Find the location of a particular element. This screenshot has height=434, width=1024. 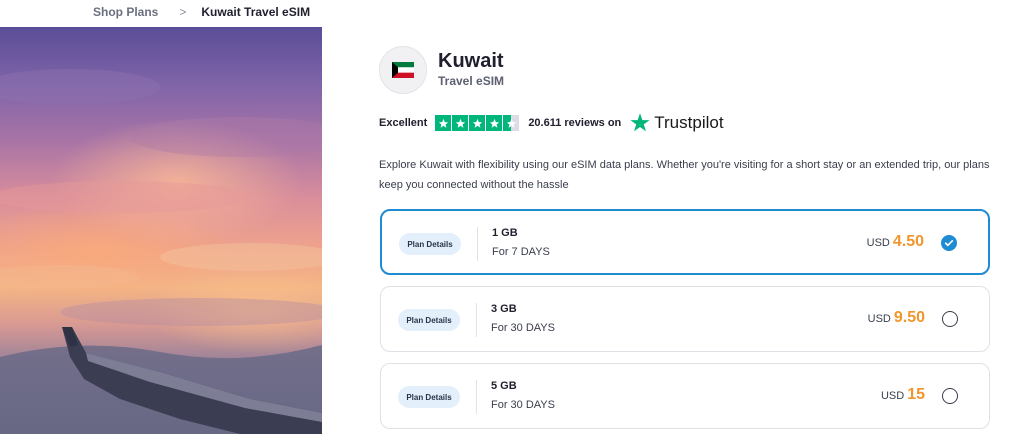

plan-card-1gb: Plan Details 1 GB For 7 DAYS USD 4.50 is located at coordinates (685, 242).